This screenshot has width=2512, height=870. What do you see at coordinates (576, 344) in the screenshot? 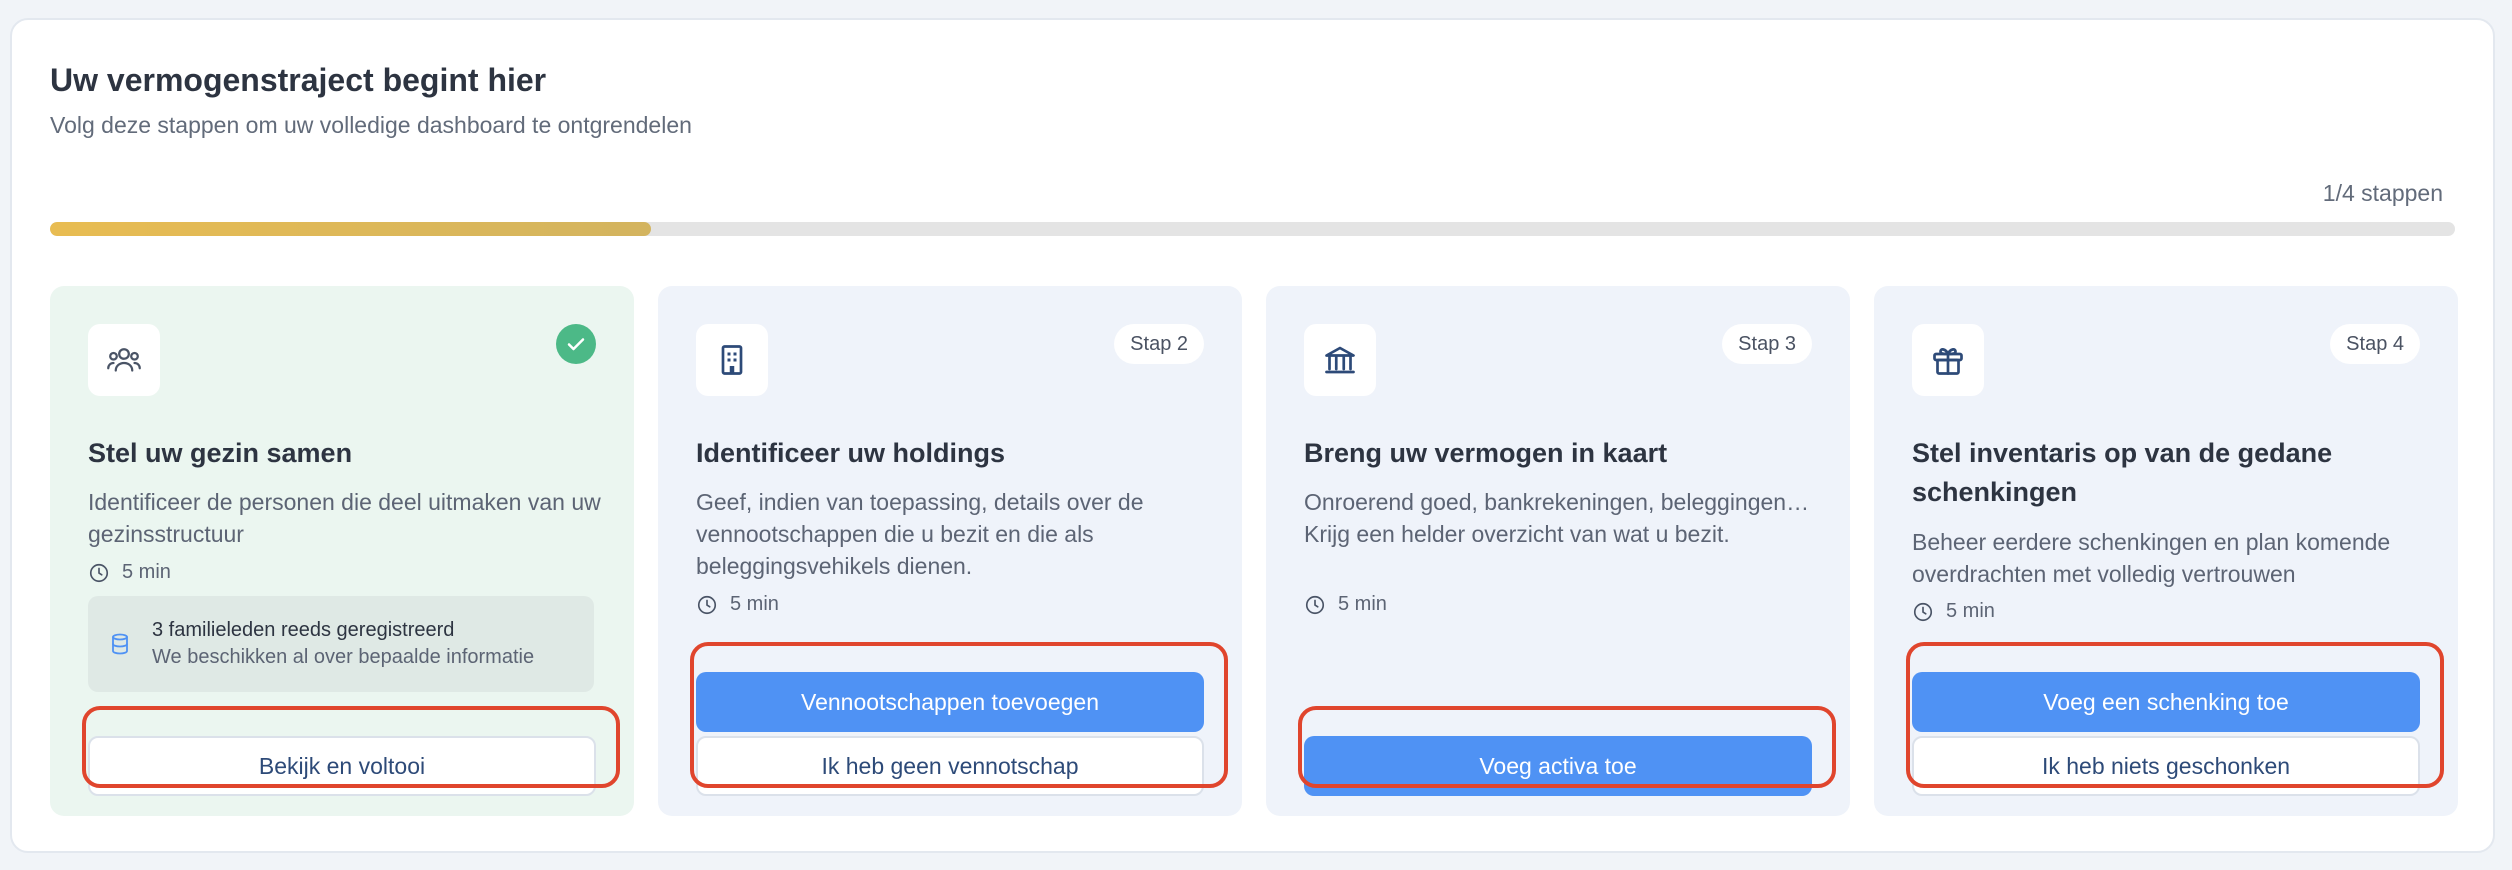
I see `completed-check-icon` at bounding box center [576, 344].